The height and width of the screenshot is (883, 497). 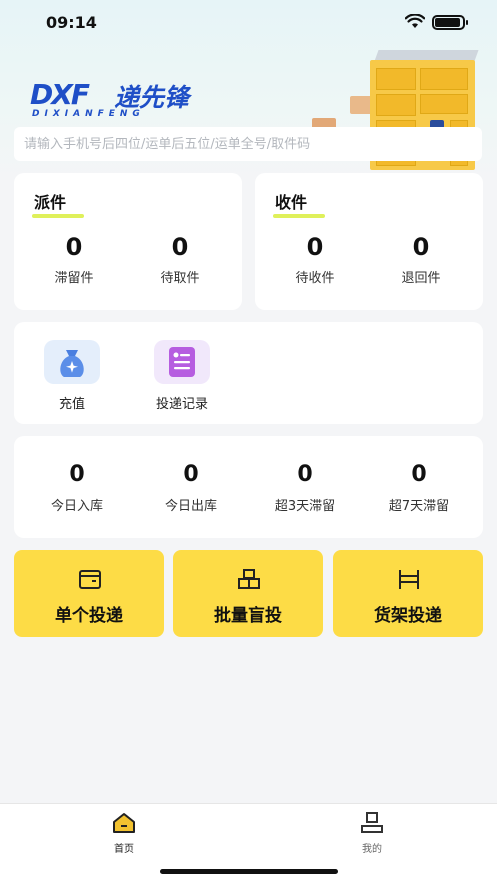 What do you see at coordinates (72, 362) in the screenshot?
I see `money-bag-icon` at bounding box center [72, 362].